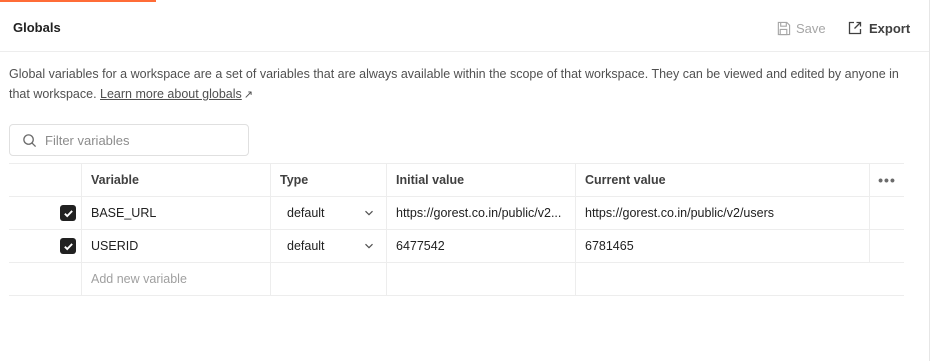 The image size is (942, 361). I want to click on initial-value-cell: 6477542, so click(480, 246).